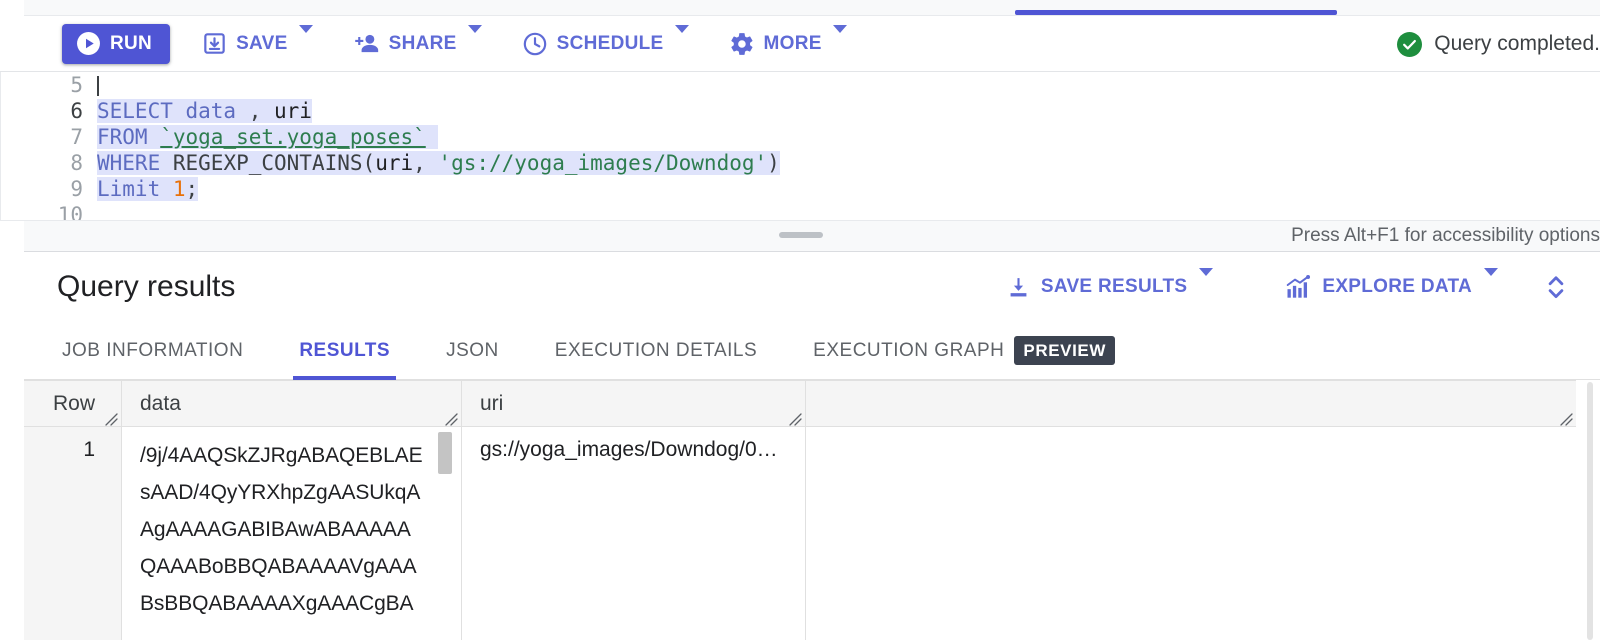 The width and height of the screenshot is (1600, 642). I want to click on query-status: Query completed., so click(1498, 44).